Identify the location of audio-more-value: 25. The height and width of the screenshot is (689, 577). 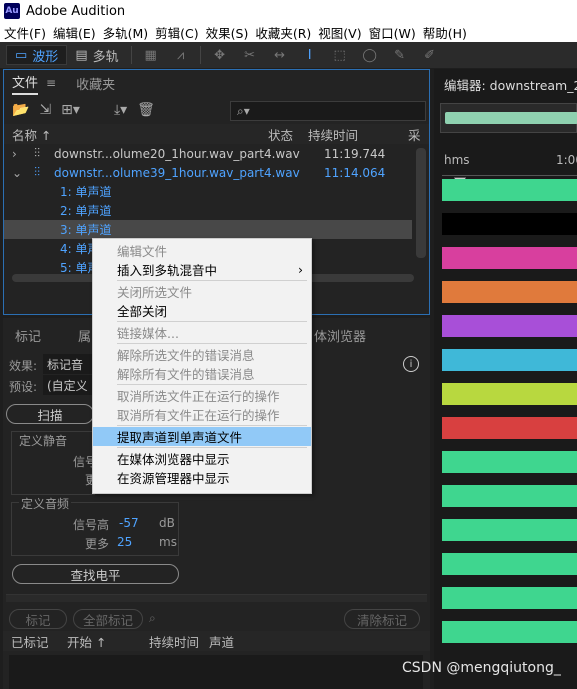
(124, 542).